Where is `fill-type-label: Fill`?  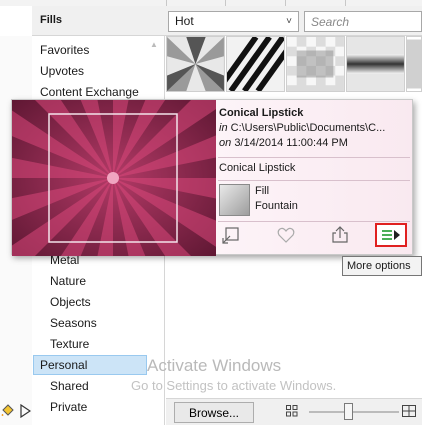 fill-type-label: Fill is located at coordinates (262, 191).